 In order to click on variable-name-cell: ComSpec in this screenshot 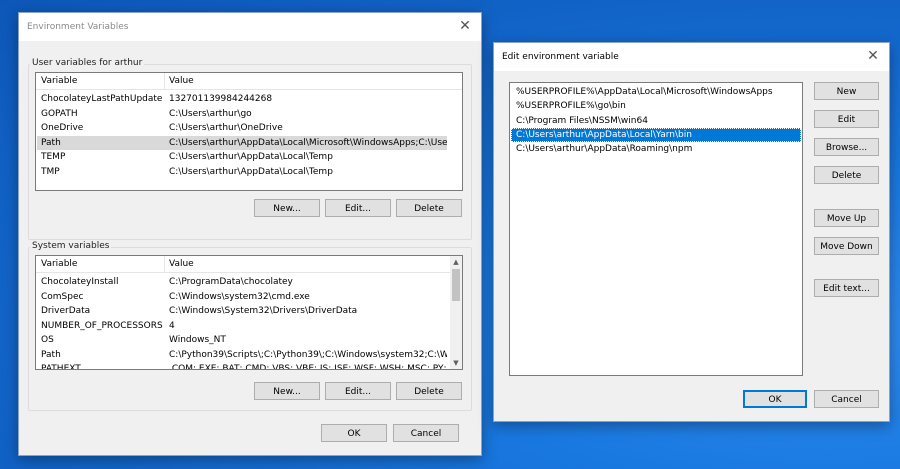, I will do `click(62, 296)`.